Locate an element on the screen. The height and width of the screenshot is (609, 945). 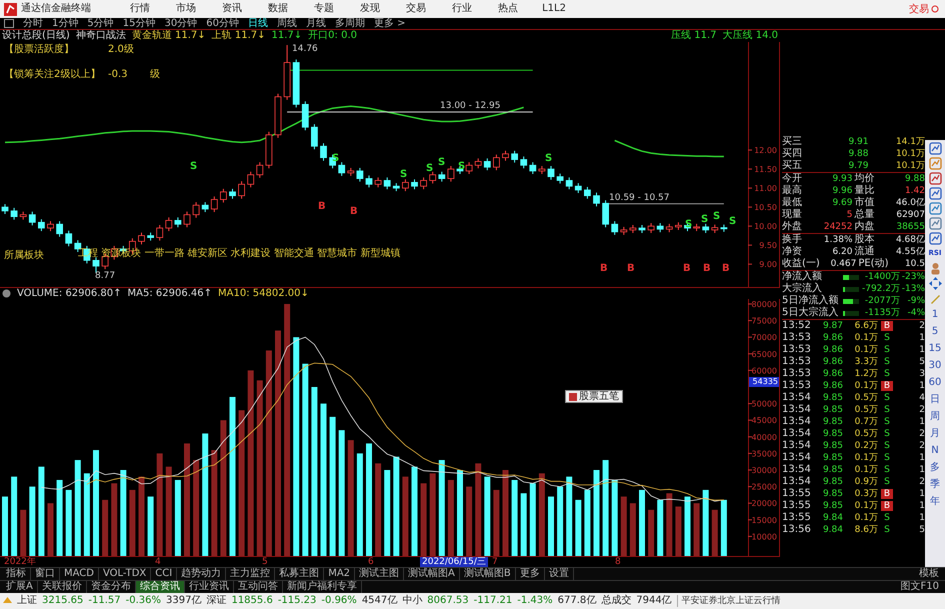
info-tab: 综合资讯 is located at coordinates (160, 587).